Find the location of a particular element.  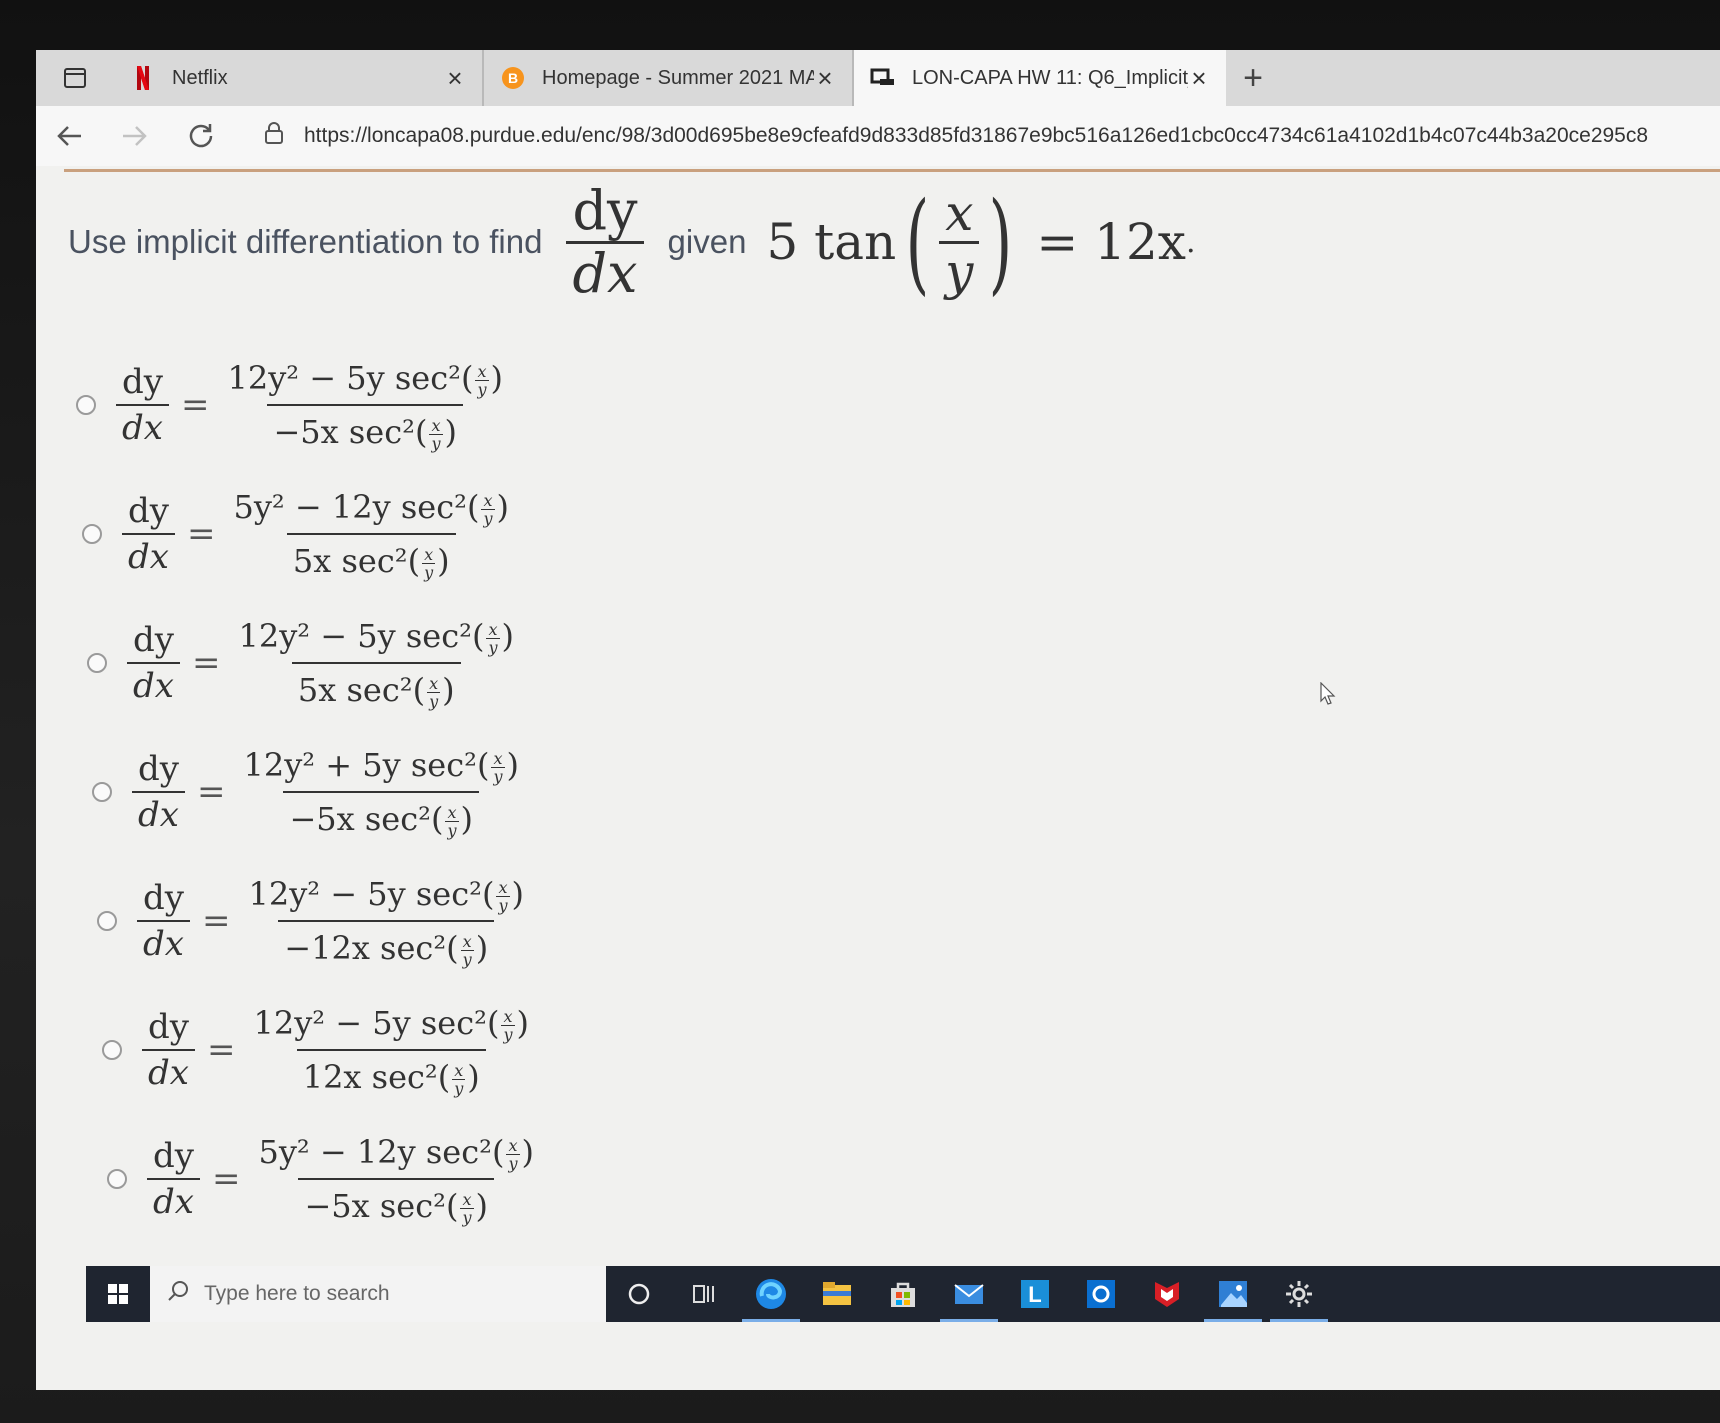

tab-netflix: Netflix × is located at coordinates (299, 78).